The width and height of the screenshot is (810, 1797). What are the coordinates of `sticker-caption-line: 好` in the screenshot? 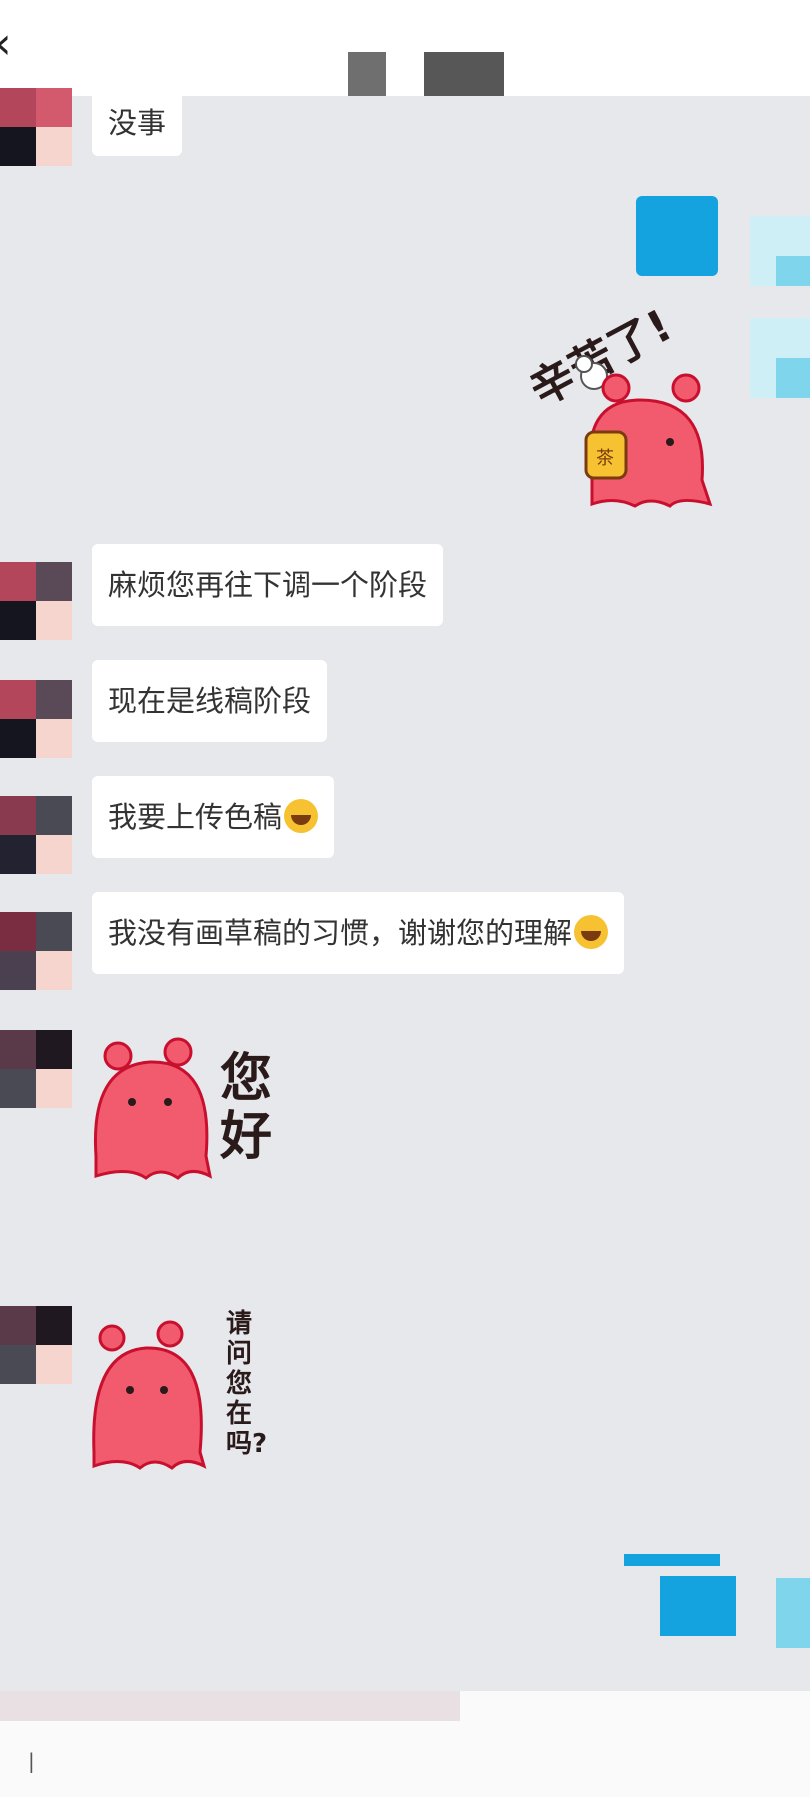 It's located at (245, 1137).